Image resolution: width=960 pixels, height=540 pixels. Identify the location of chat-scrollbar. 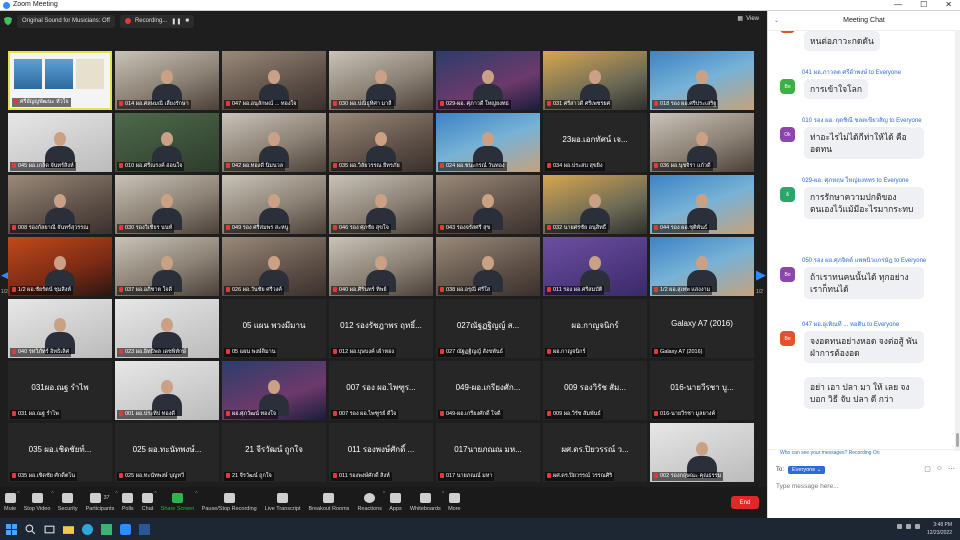
(957, 241).